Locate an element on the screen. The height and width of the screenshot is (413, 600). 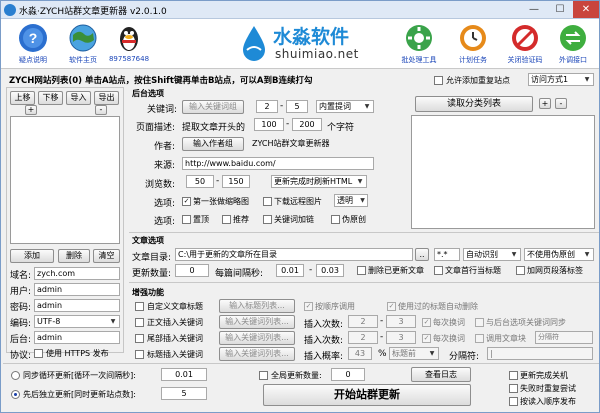
add-paragraph-checkbox is located at coordinates (520, 270).